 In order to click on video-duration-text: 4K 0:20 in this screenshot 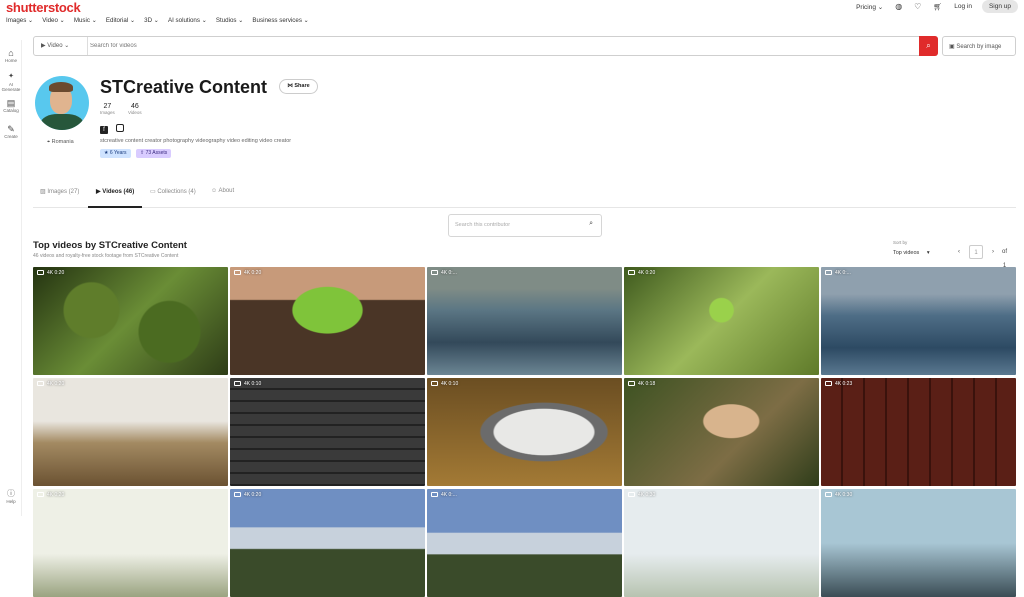, I will do `click(56, 495)`.